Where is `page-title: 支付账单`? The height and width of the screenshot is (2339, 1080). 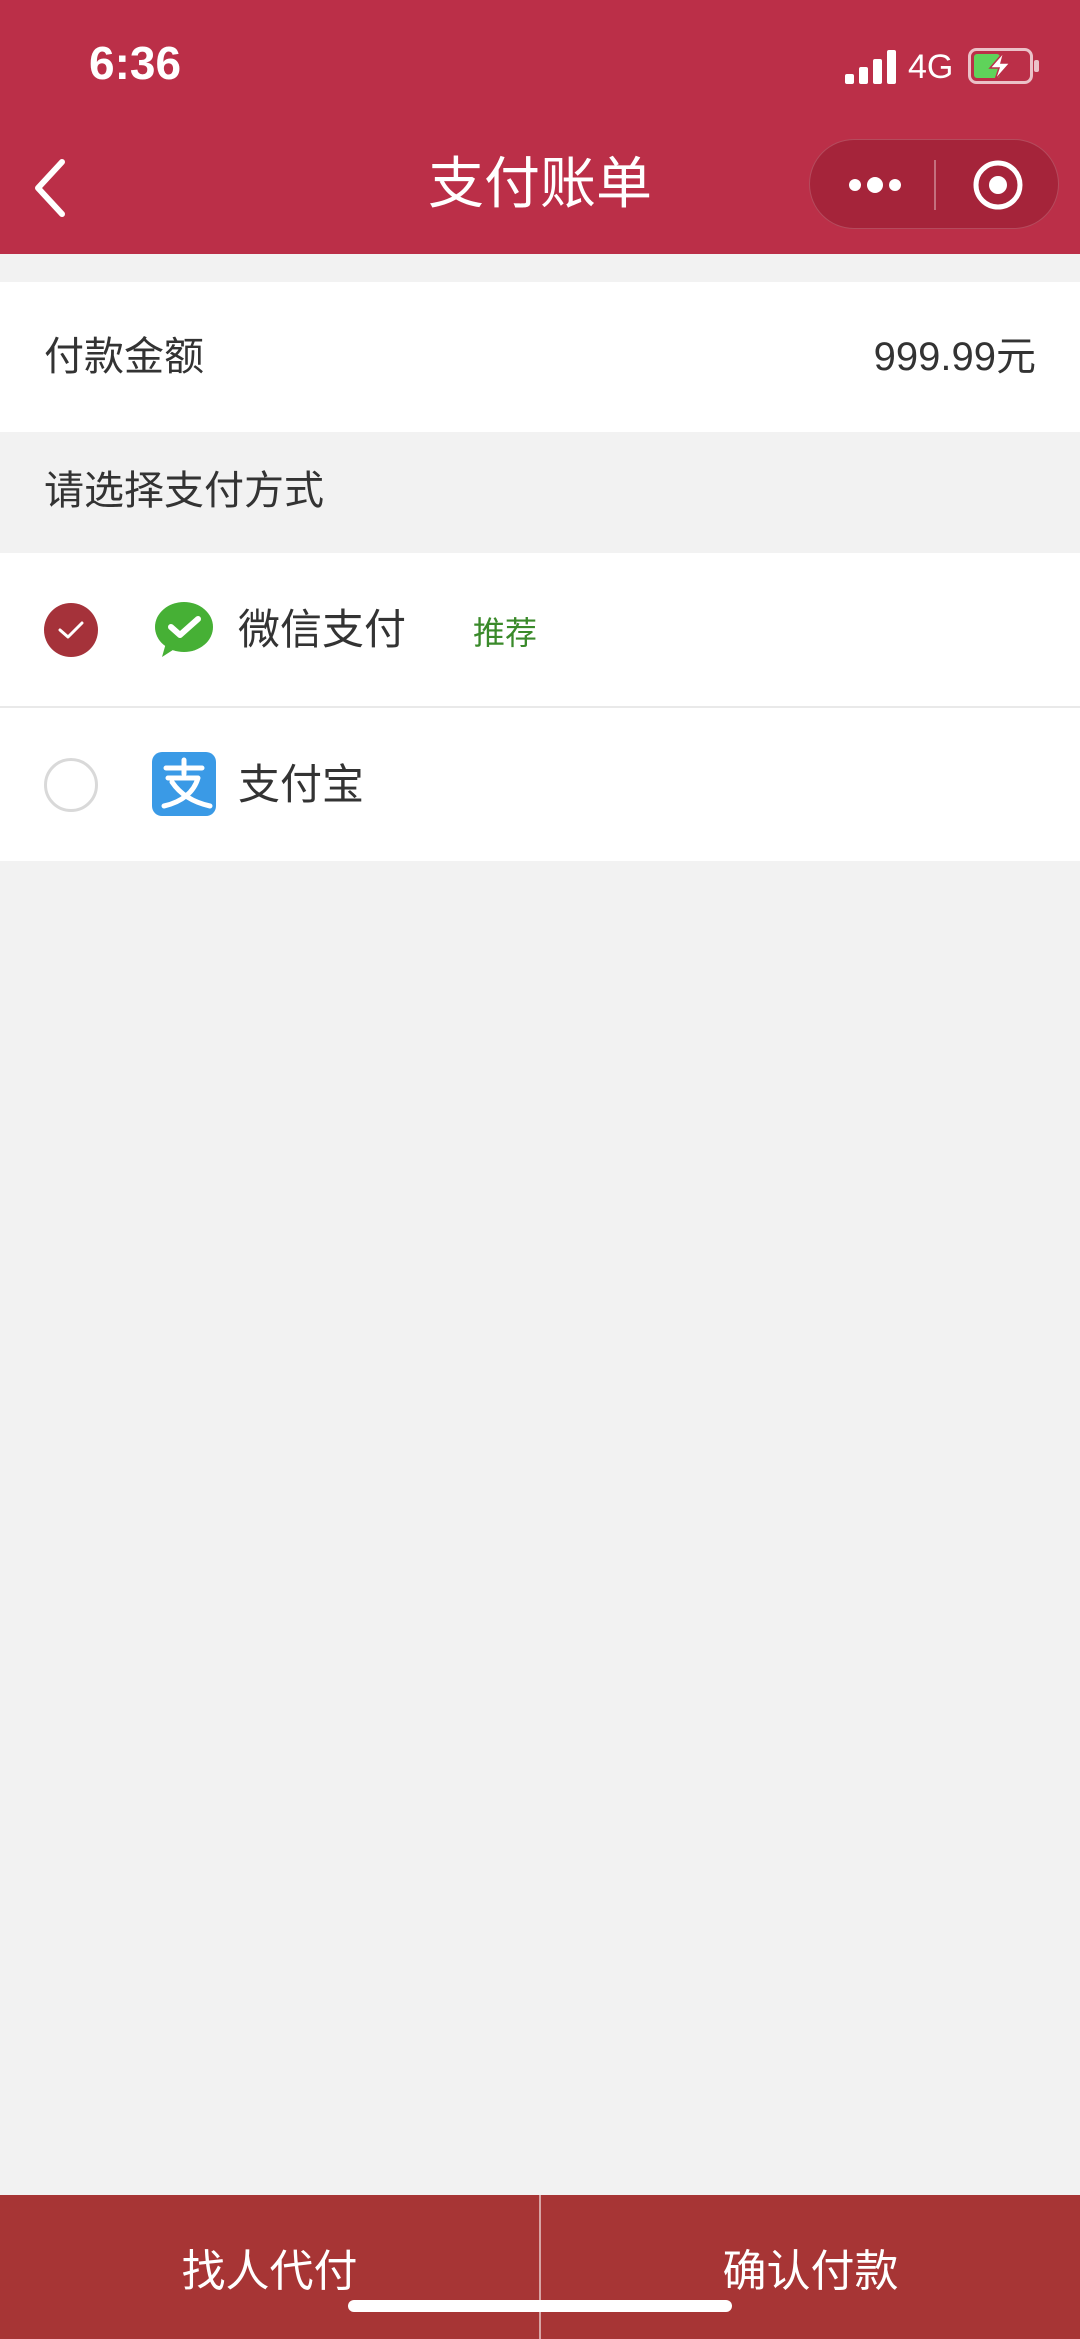
page-title: 支付账单 is located at coordinates (540, 184).